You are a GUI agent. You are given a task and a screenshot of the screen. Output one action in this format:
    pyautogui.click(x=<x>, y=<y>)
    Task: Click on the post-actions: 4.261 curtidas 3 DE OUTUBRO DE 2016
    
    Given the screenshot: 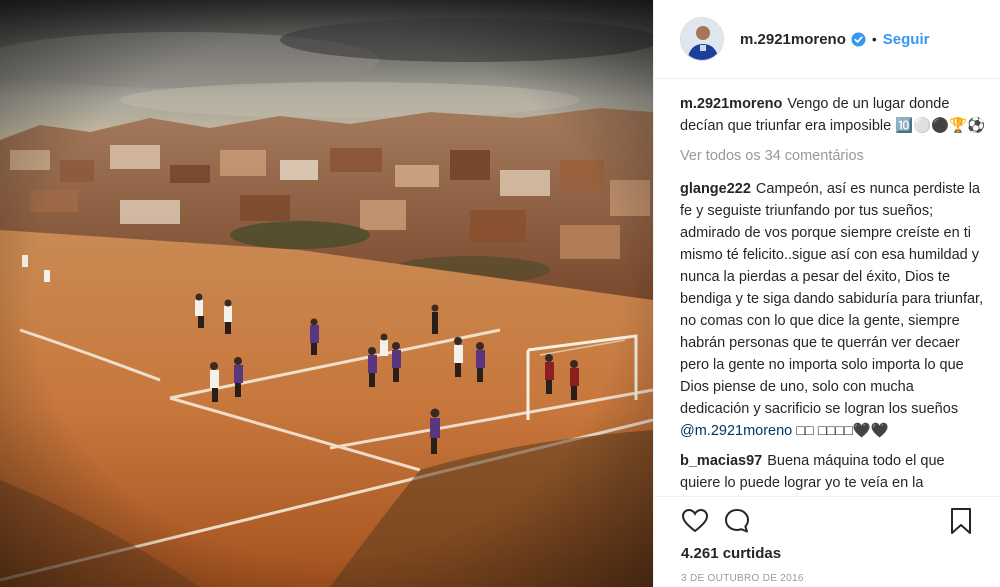 What is the action you would take?
    pyautogui.click(x=827, y=541)
    